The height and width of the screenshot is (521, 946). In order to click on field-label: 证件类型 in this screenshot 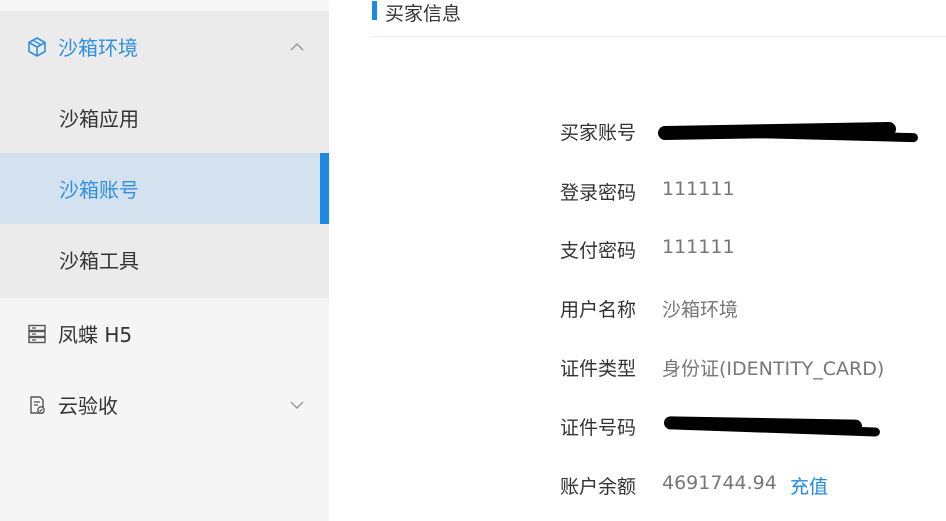, I will do `click(598, 369)`.